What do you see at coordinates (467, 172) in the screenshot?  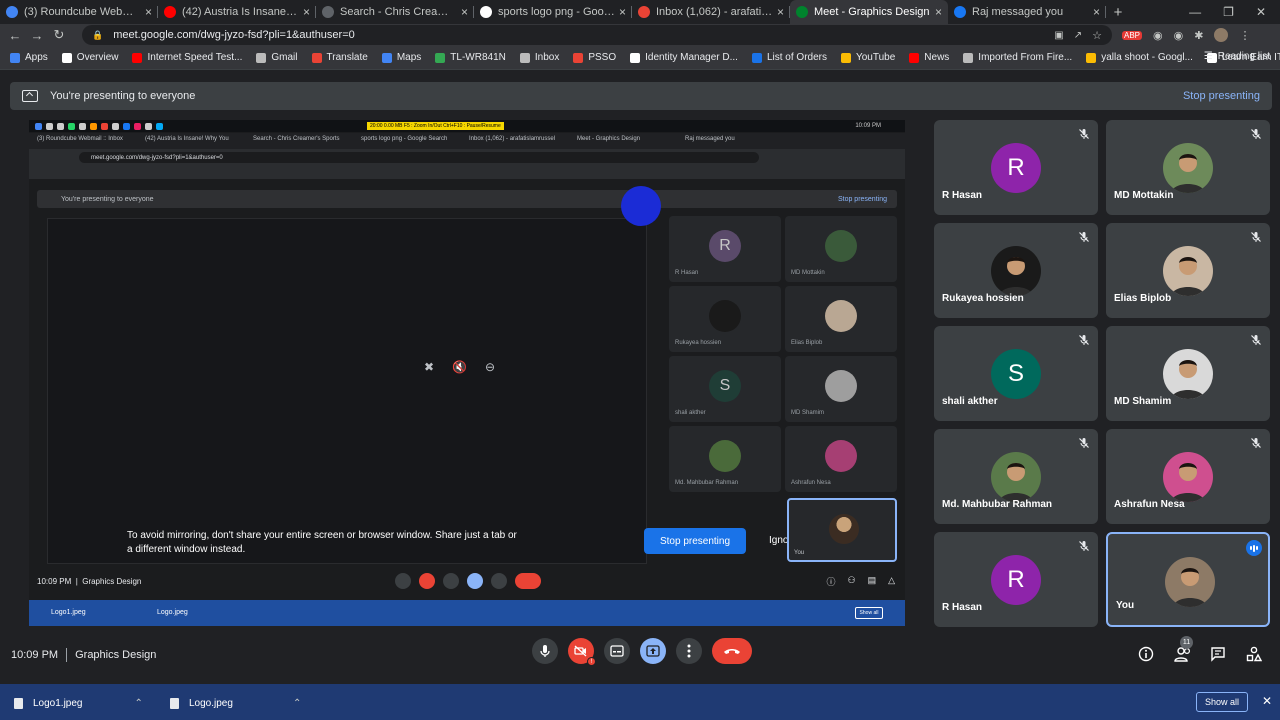 I see `mirrored-bookmarks` at bounding box center [467, 172].